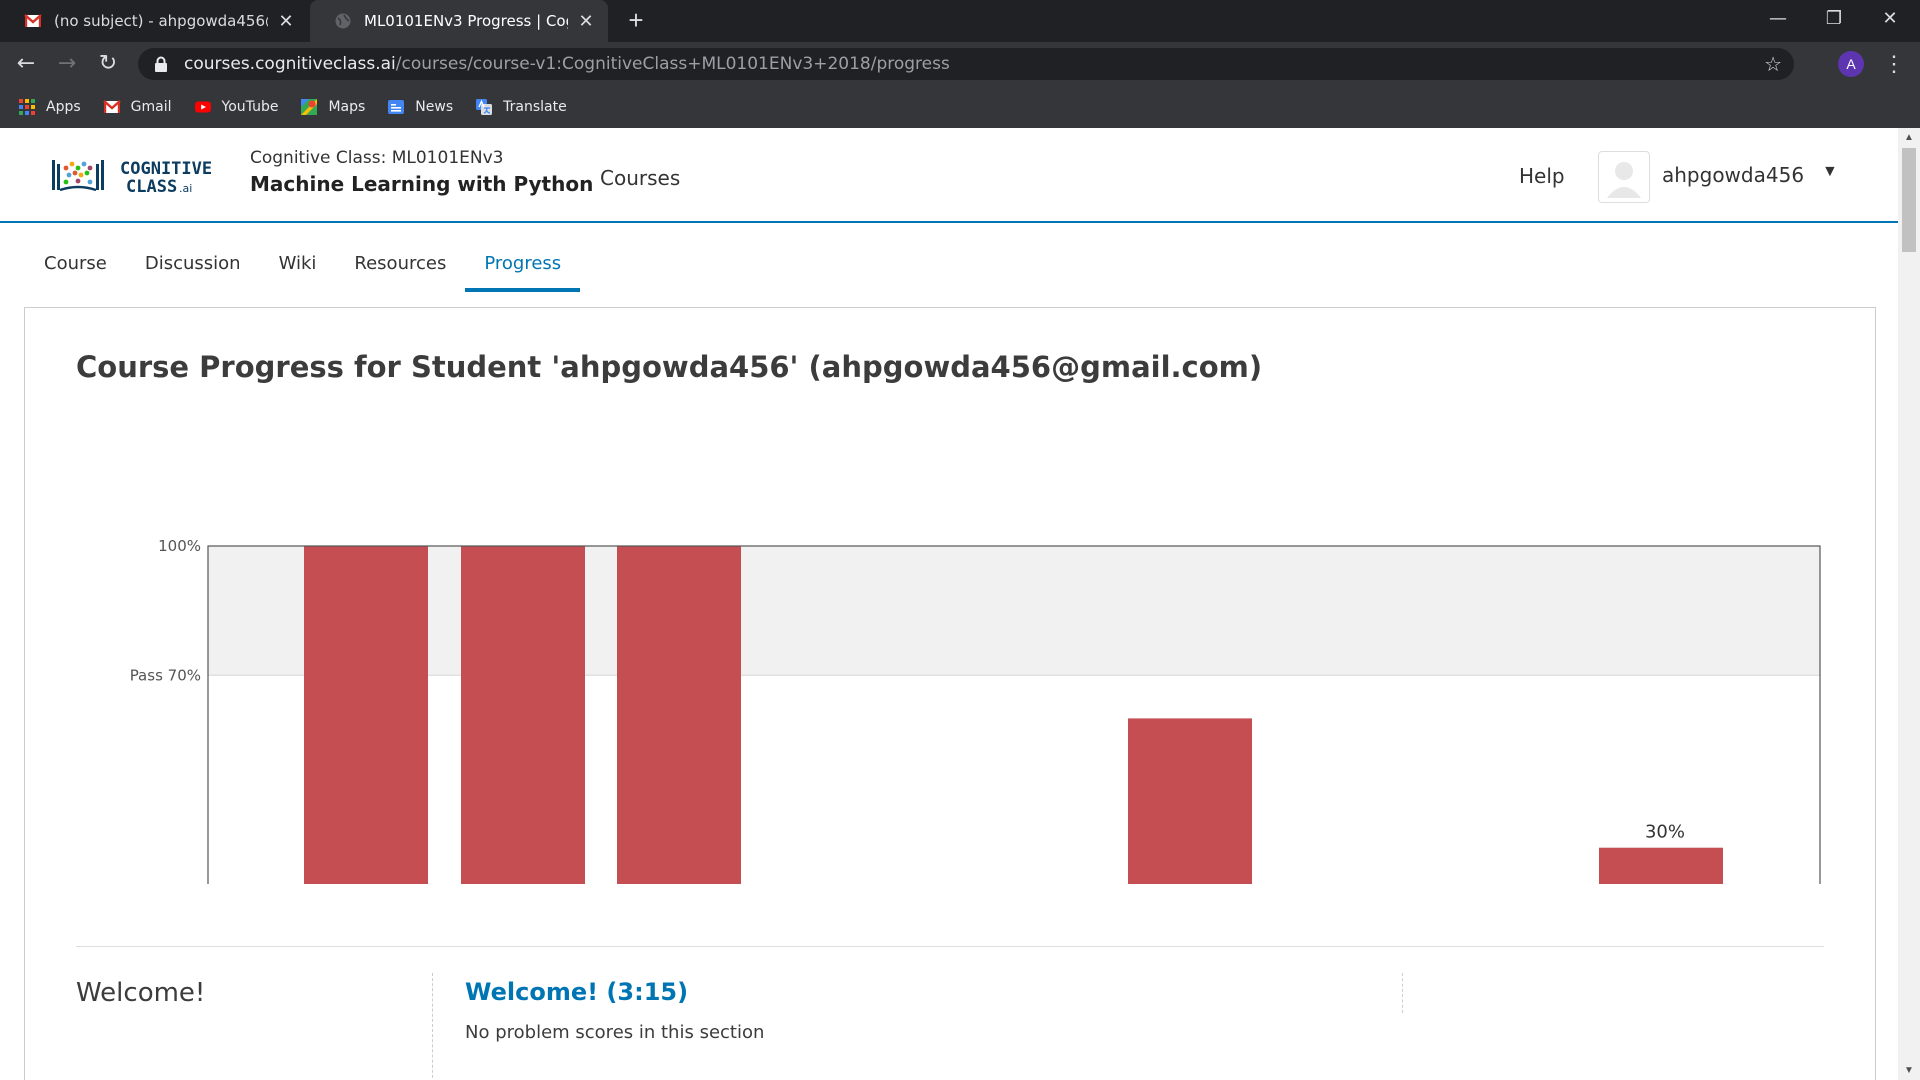 This screenshot has width=1920, height=1080. What do you see at coordinates (466, 21) in the screenshot?
I see `tab-title: ML0101ENv3 Progress | Cognitive Class` at bounding box center [466, 21].